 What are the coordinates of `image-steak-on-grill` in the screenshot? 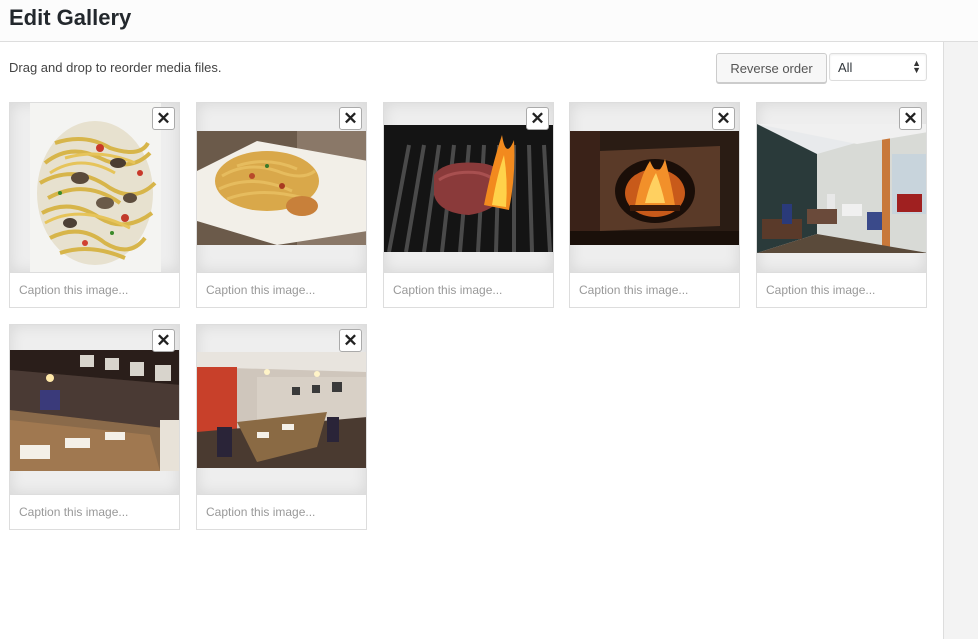 It's located at (468, 188).